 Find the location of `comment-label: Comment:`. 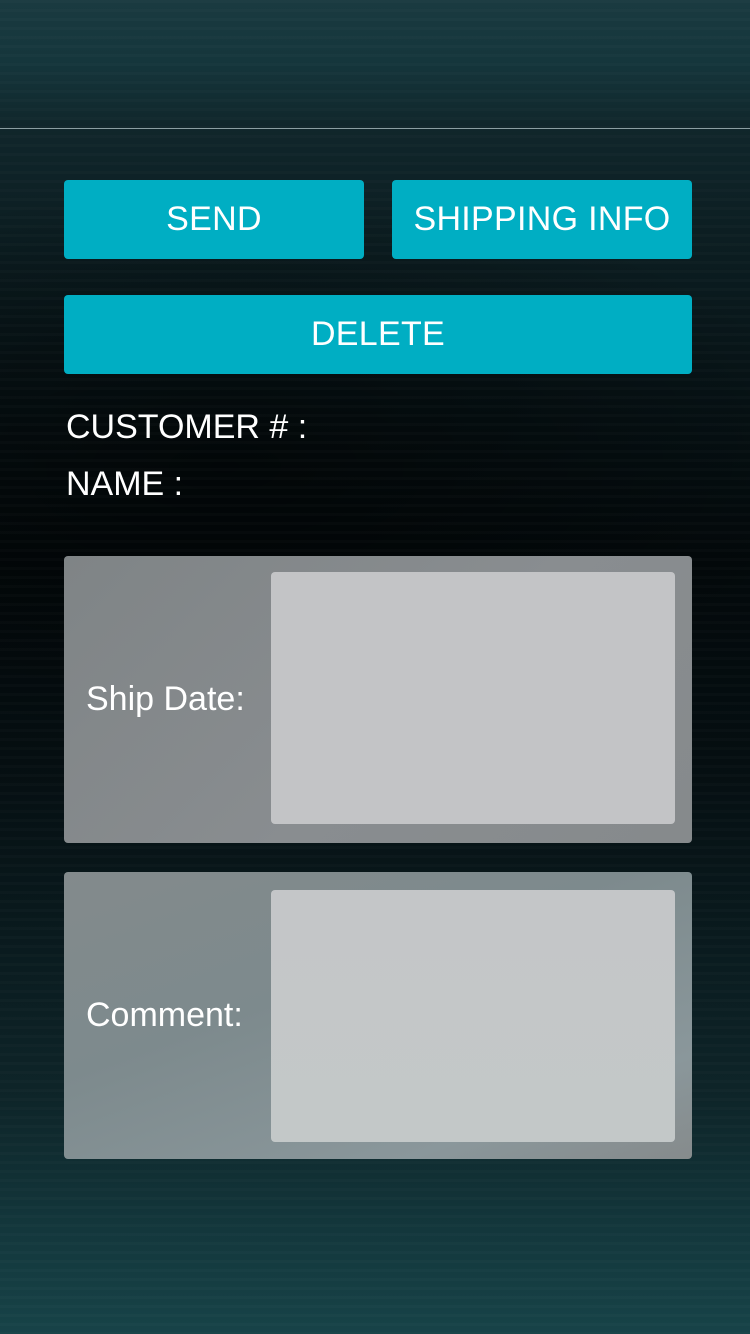

comment-label: Comment: is located at coordinates (164, 1015).